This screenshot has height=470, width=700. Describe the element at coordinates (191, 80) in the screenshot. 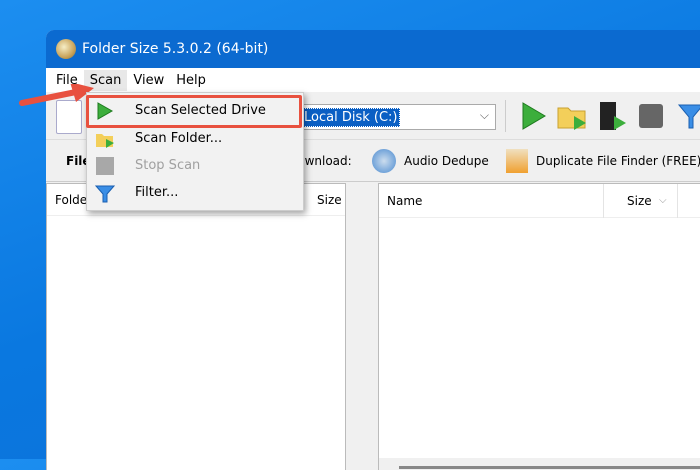

I see `menu-help: Help` at that location.